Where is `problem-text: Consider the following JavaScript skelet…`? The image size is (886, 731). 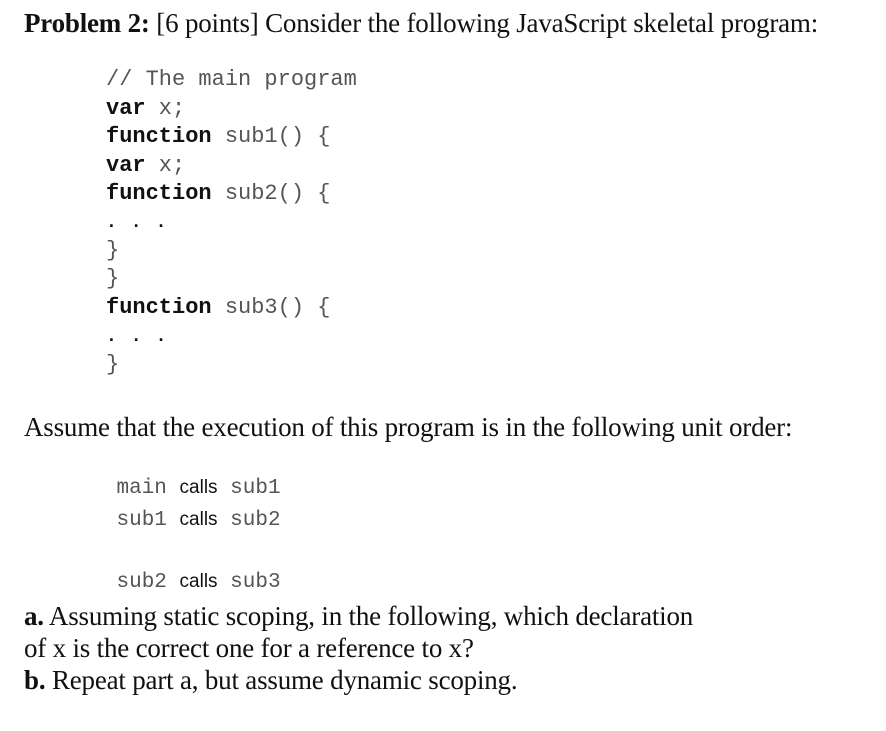 problem-text: Consider the following JavaScript skelet… is located at coordinates (542, 23).